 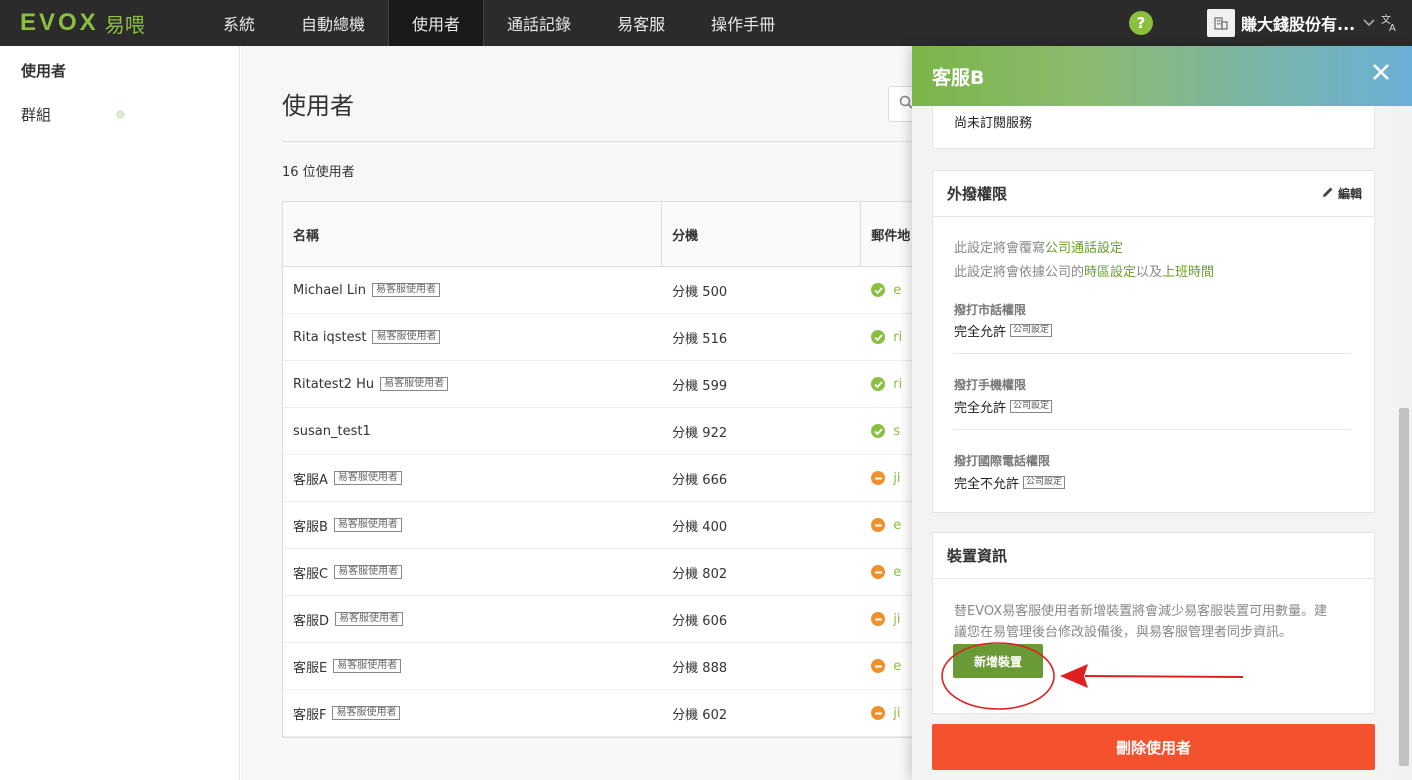 I want to click on landline-permission-label: 撥打市話權限, so click(x=990, y=310).